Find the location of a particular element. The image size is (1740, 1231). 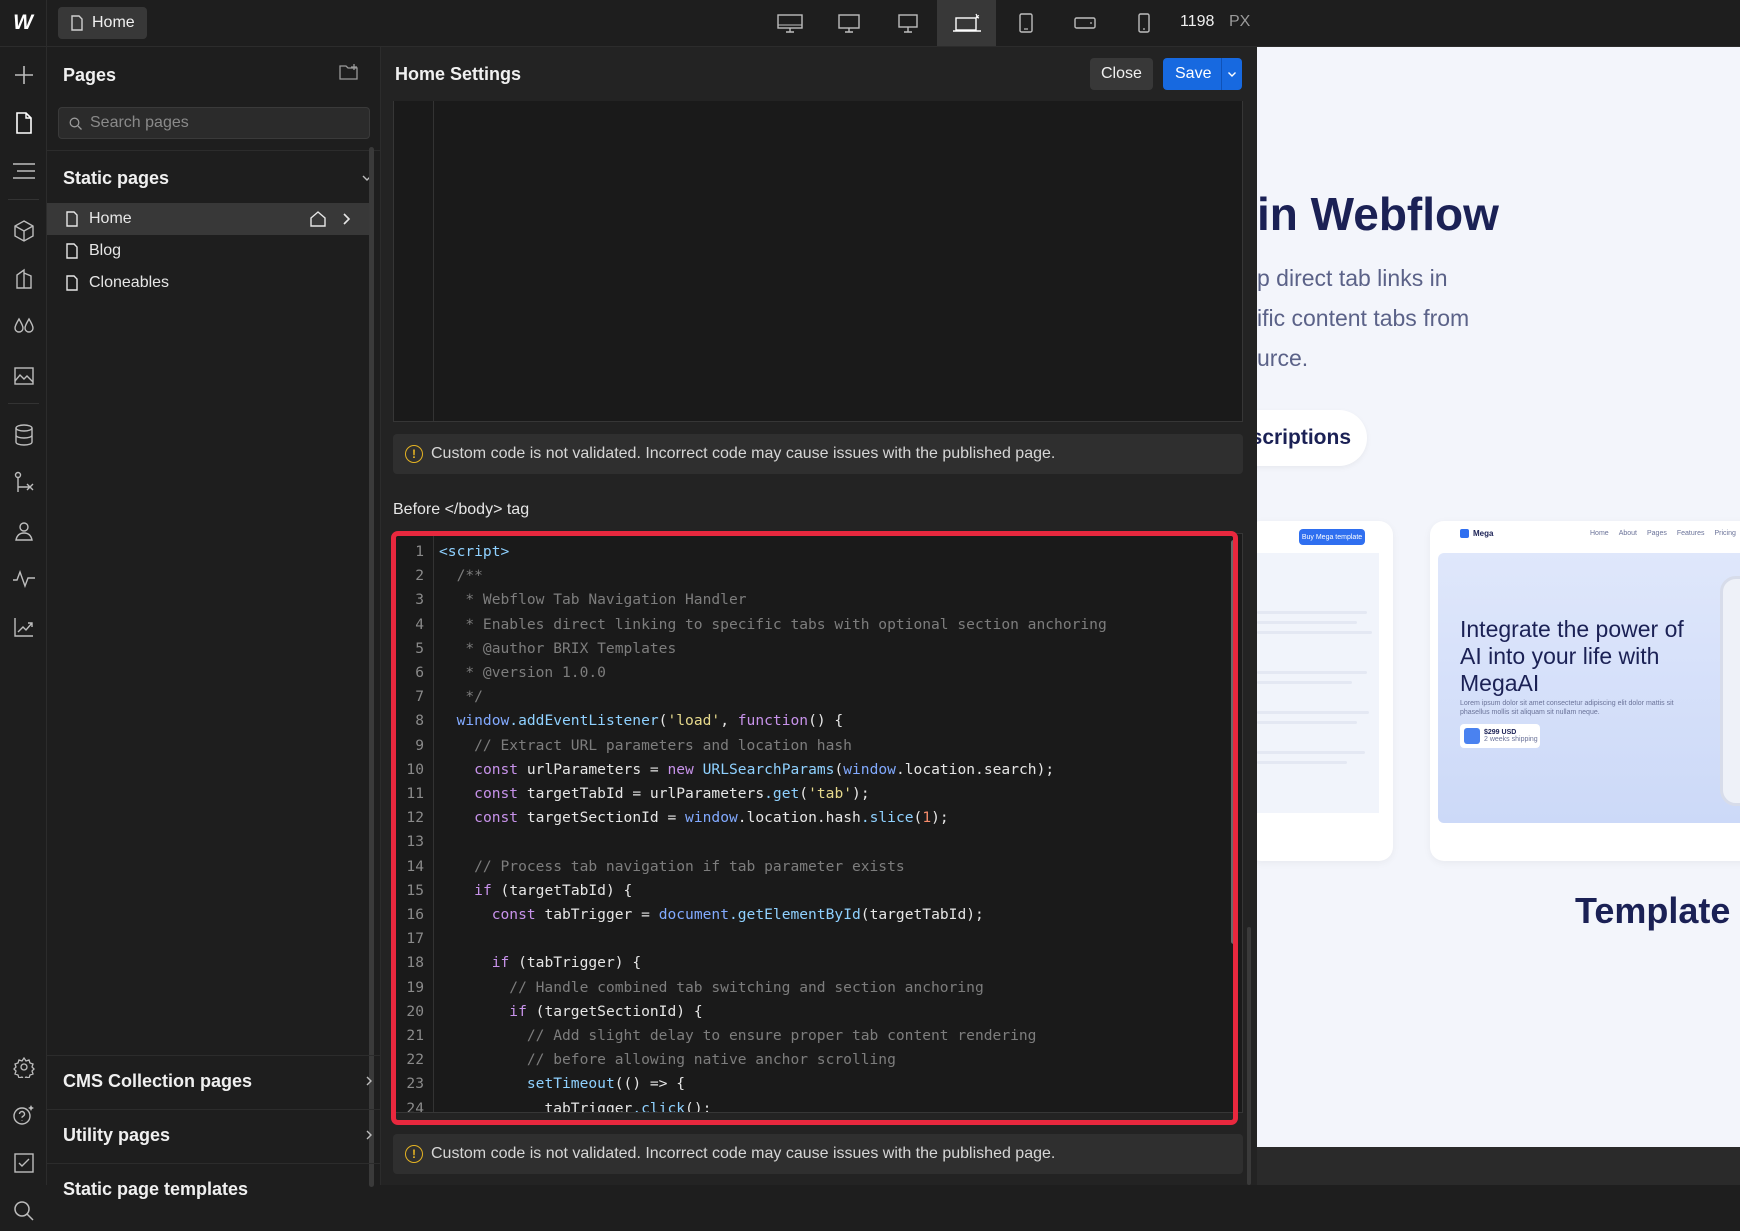

page-item-home: Home is located at coordinates (208, 219).